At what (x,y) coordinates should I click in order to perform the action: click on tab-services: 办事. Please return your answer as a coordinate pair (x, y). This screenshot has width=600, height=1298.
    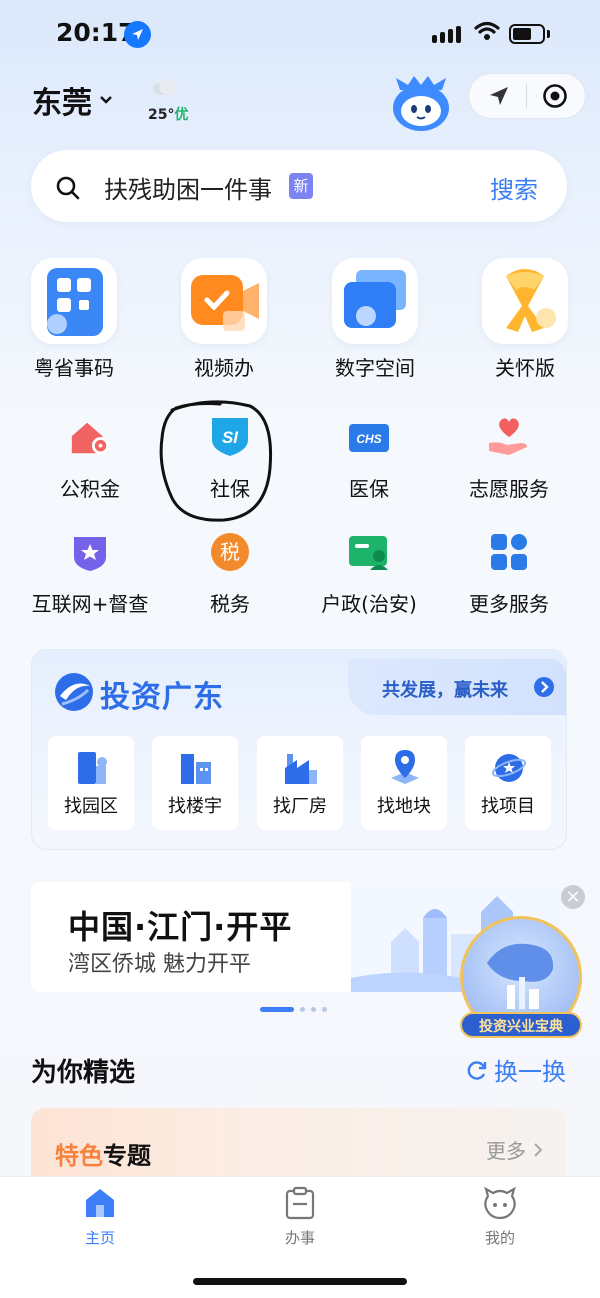
    Looking at the image, I should click on (300, 1237).